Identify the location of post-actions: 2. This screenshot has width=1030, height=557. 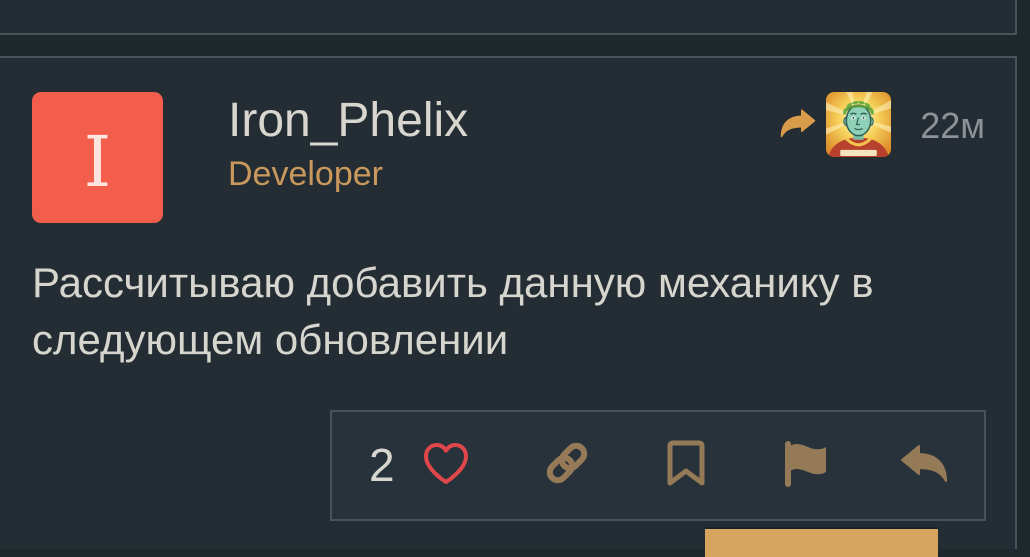
(658, 465).